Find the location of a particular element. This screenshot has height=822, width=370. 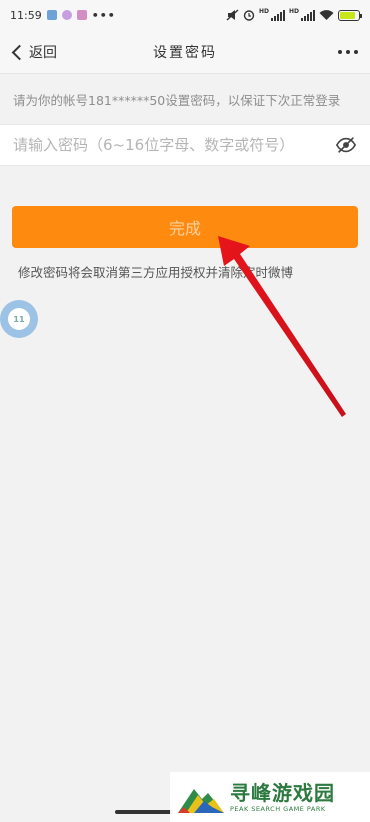

account-hint: 请为你的帐号181******50设置密码，以保证下次正常登录 is located at coordinates (177, 100).